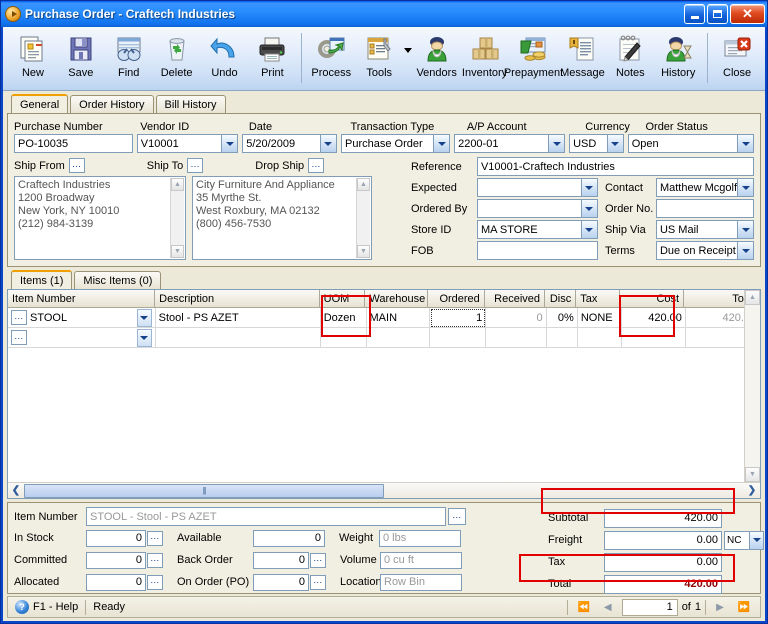 The width and height of the screenshot is (768, 624). What do you see at coordinates (318, 560) in the screenshot?
I see `back-order-lookup-button: ⋯` at bounding box center [318, 560].